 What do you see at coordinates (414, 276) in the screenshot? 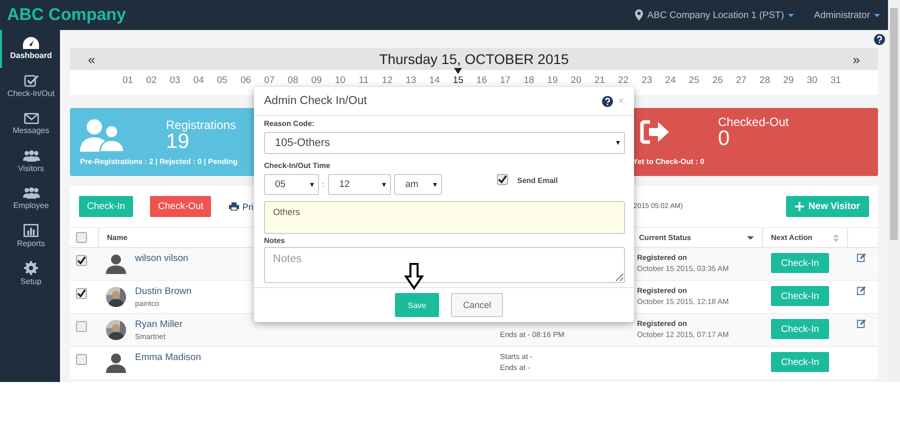
I see `down-arrow-icon` at bounding box center [414, 276].